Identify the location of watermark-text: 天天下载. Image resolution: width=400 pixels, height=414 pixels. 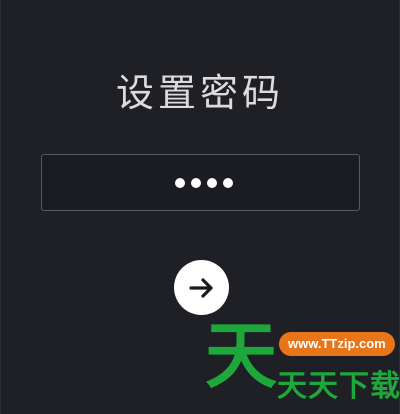
(338, 386).